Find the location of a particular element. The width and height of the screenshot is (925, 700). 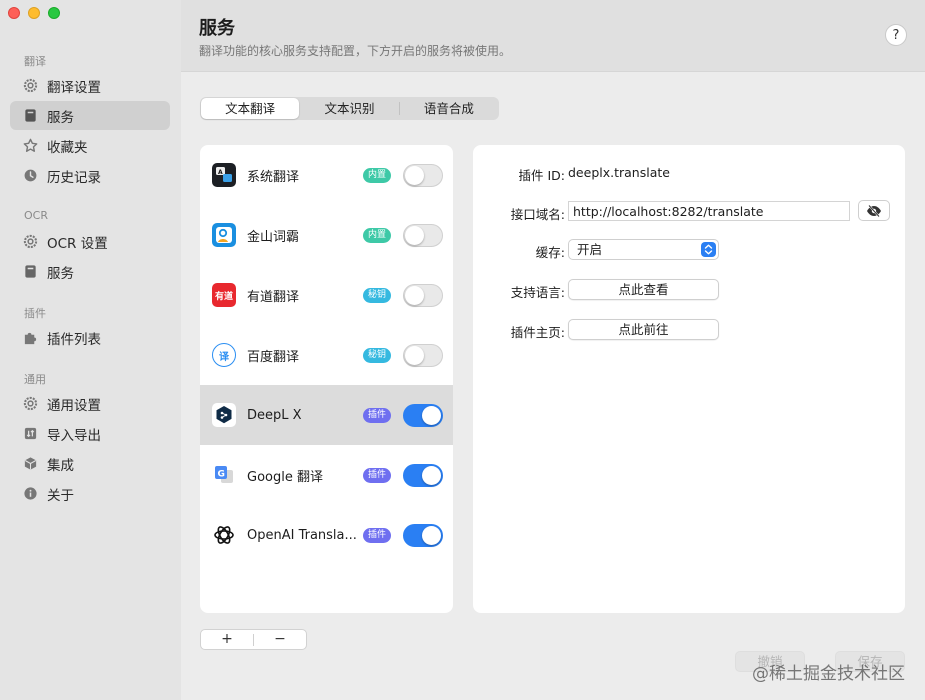

baidu-logo-icon: 译 is located at coordinates (224, 355).